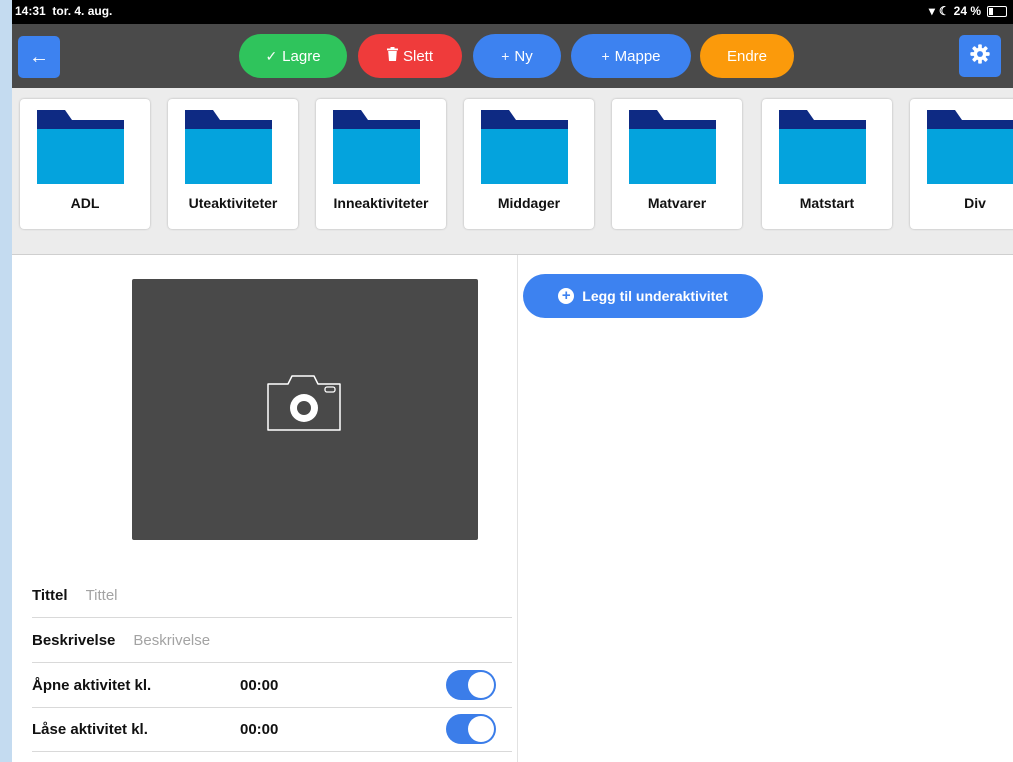  I want to click on lock-activity-row: Låse aktivitet kl. 00:00, so click(272, 729).